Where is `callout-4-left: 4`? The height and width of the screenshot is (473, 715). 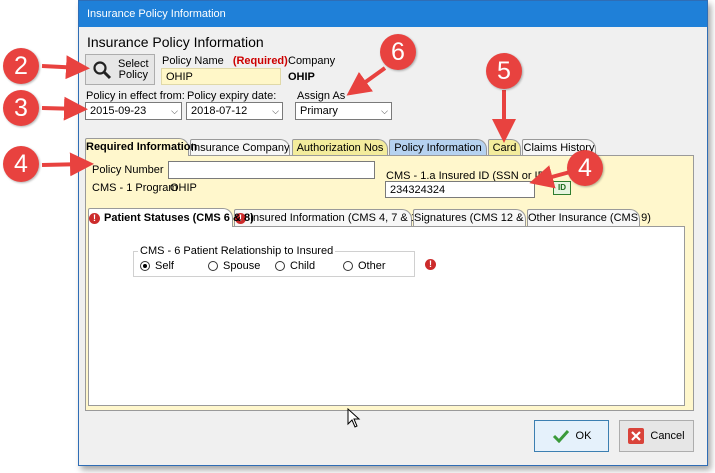 callout-4-left: 4 is located at coordinates (21, 164).